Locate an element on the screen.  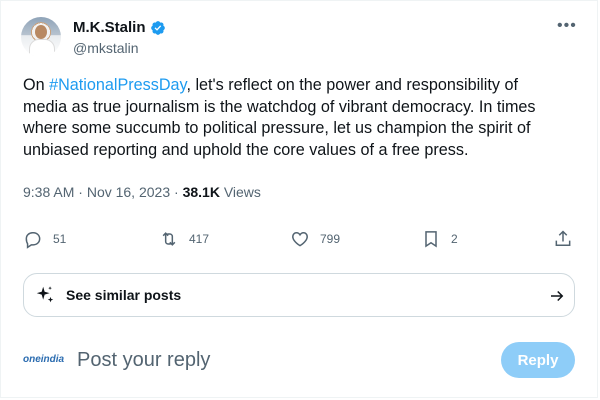
bookmark-count: 2 is located at coordinates (454, 239).